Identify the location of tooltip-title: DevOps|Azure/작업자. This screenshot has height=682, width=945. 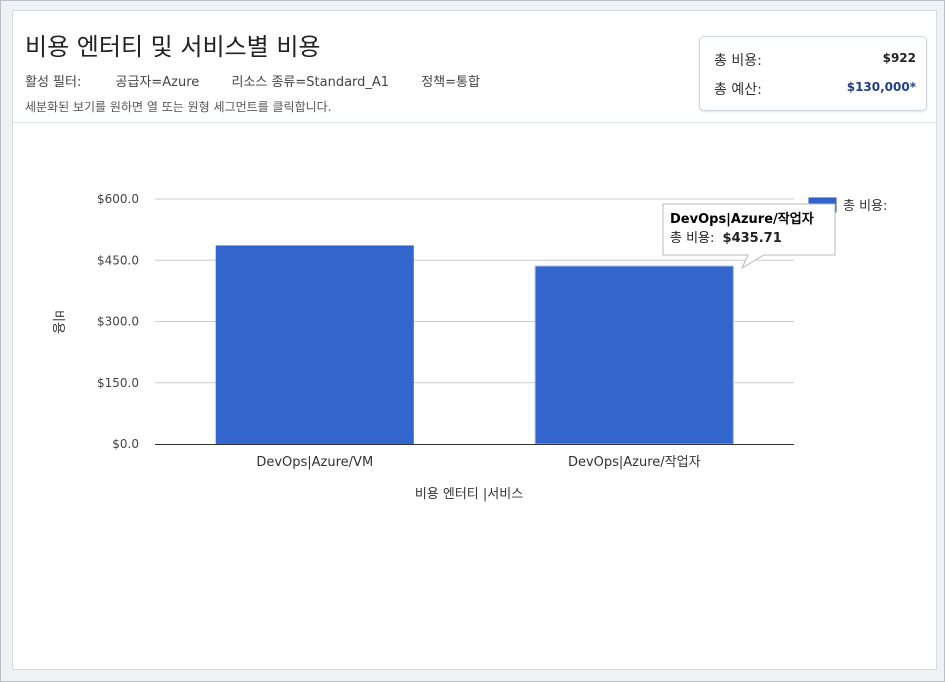
(742, 219).